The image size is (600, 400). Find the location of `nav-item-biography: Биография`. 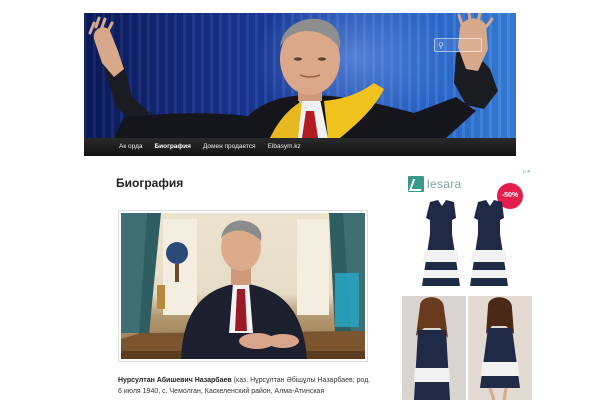

nav-item-biography: Биография is located at coordinates (172, 147).